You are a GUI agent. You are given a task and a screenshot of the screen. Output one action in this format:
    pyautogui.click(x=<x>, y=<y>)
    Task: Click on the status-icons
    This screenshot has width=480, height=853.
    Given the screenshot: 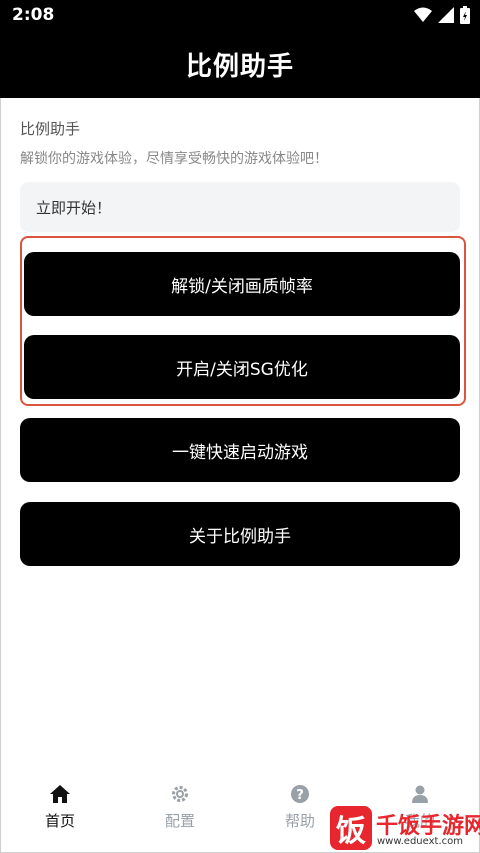 What is the action you would take?
    pyautogui.click(x=442, y=15)
    